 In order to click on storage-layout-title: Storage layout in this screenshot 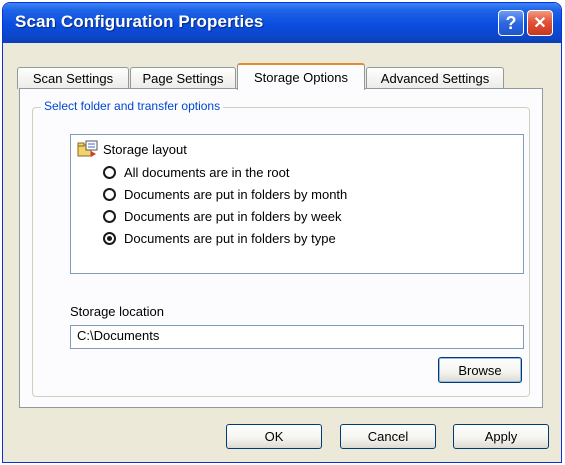, I will do `click(145, 149)`.